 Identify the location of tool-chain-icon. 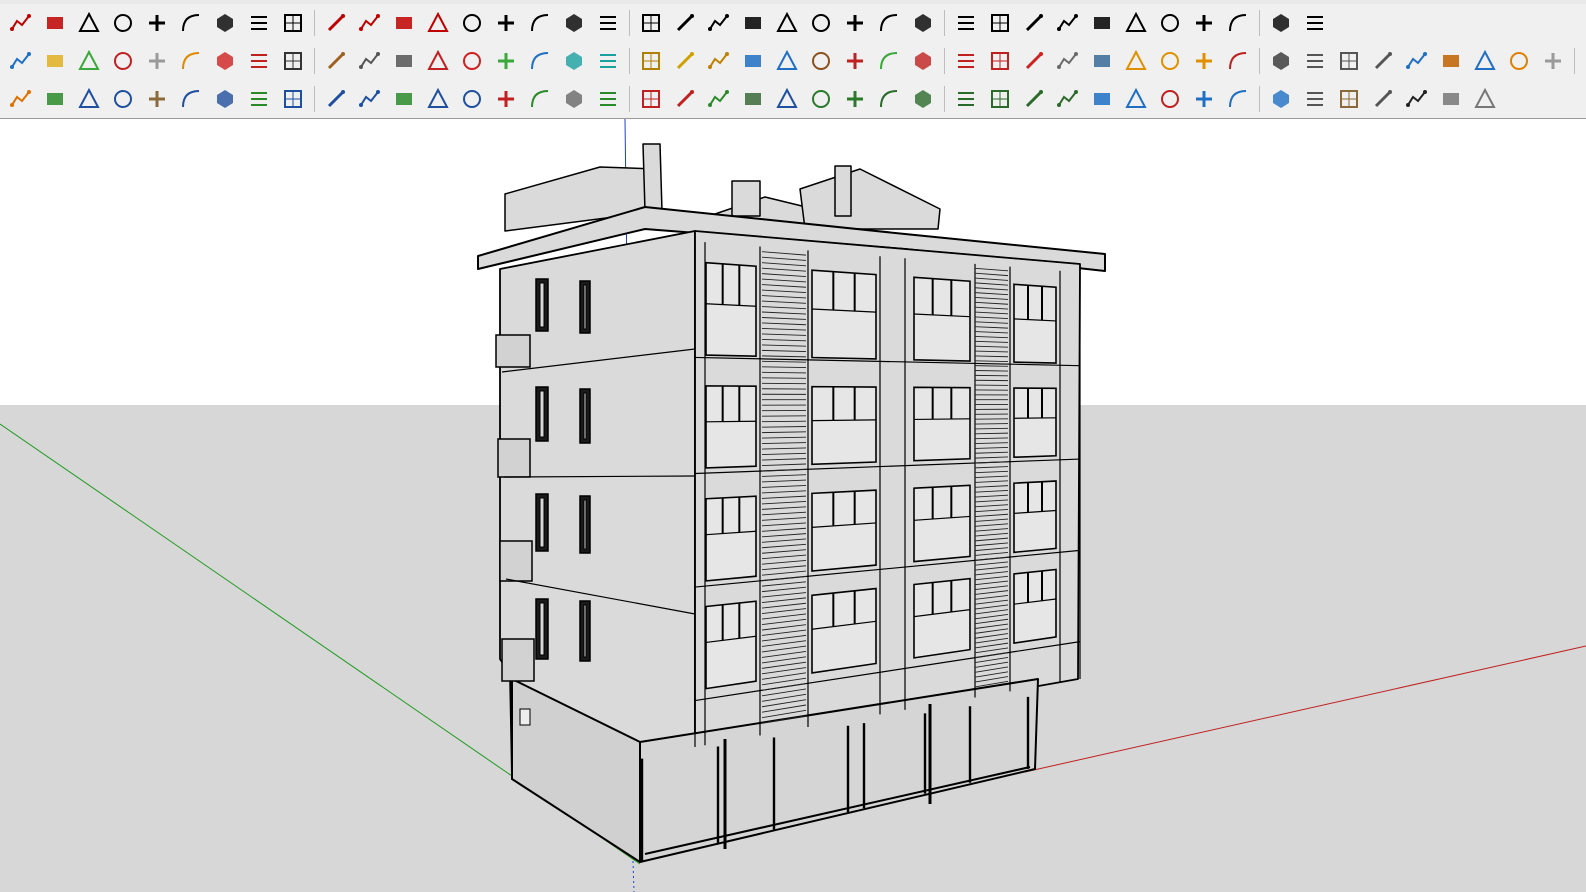
(370, 61).